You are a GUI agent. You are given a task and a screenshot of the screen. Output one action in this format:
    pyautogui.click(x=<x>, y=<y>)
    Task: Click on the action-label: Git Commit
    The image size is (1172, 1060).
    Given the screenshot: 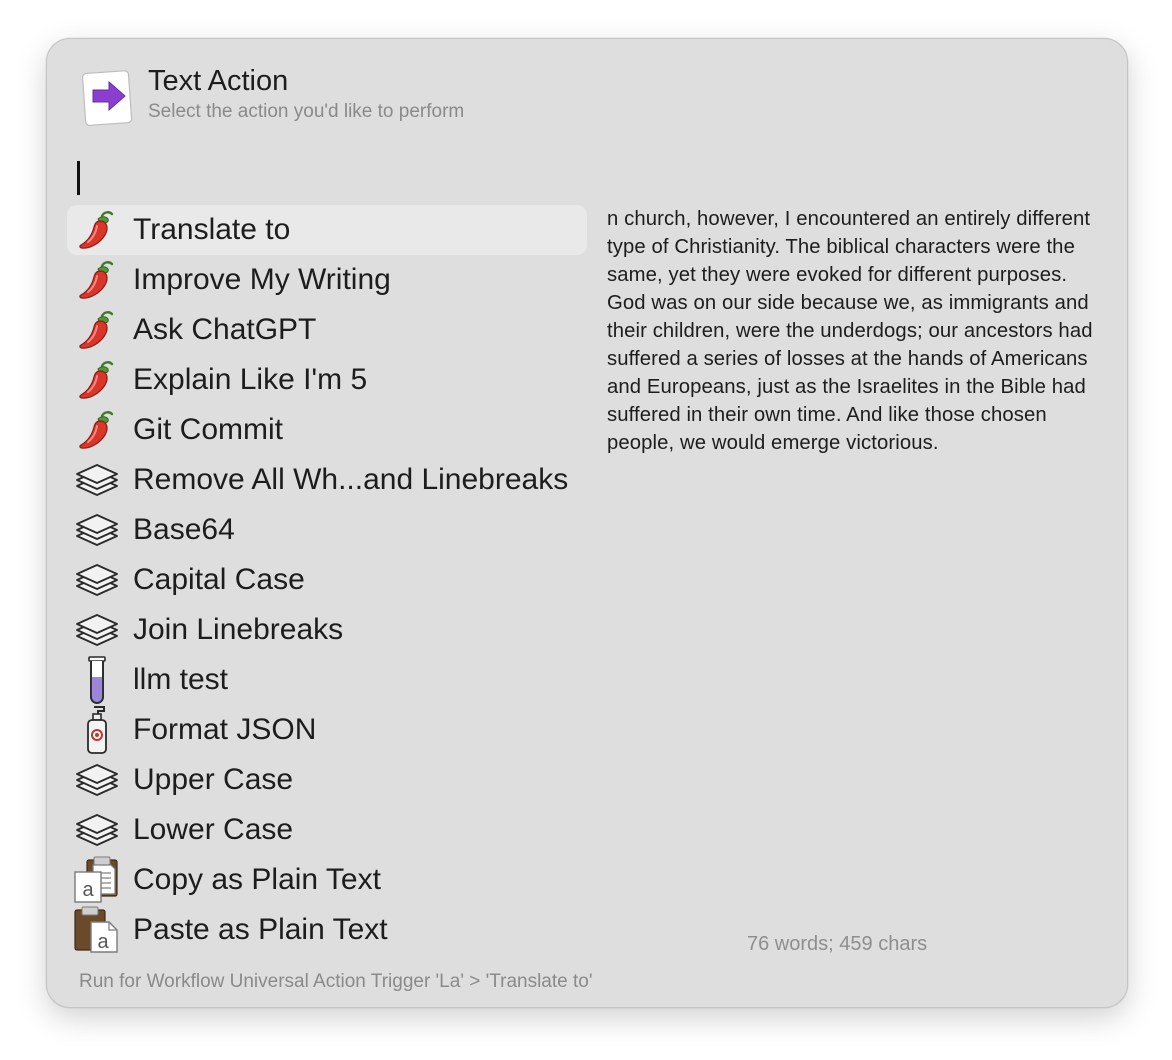 What is the action you would take?
    pyautogui.click(x=208, y=429)
    